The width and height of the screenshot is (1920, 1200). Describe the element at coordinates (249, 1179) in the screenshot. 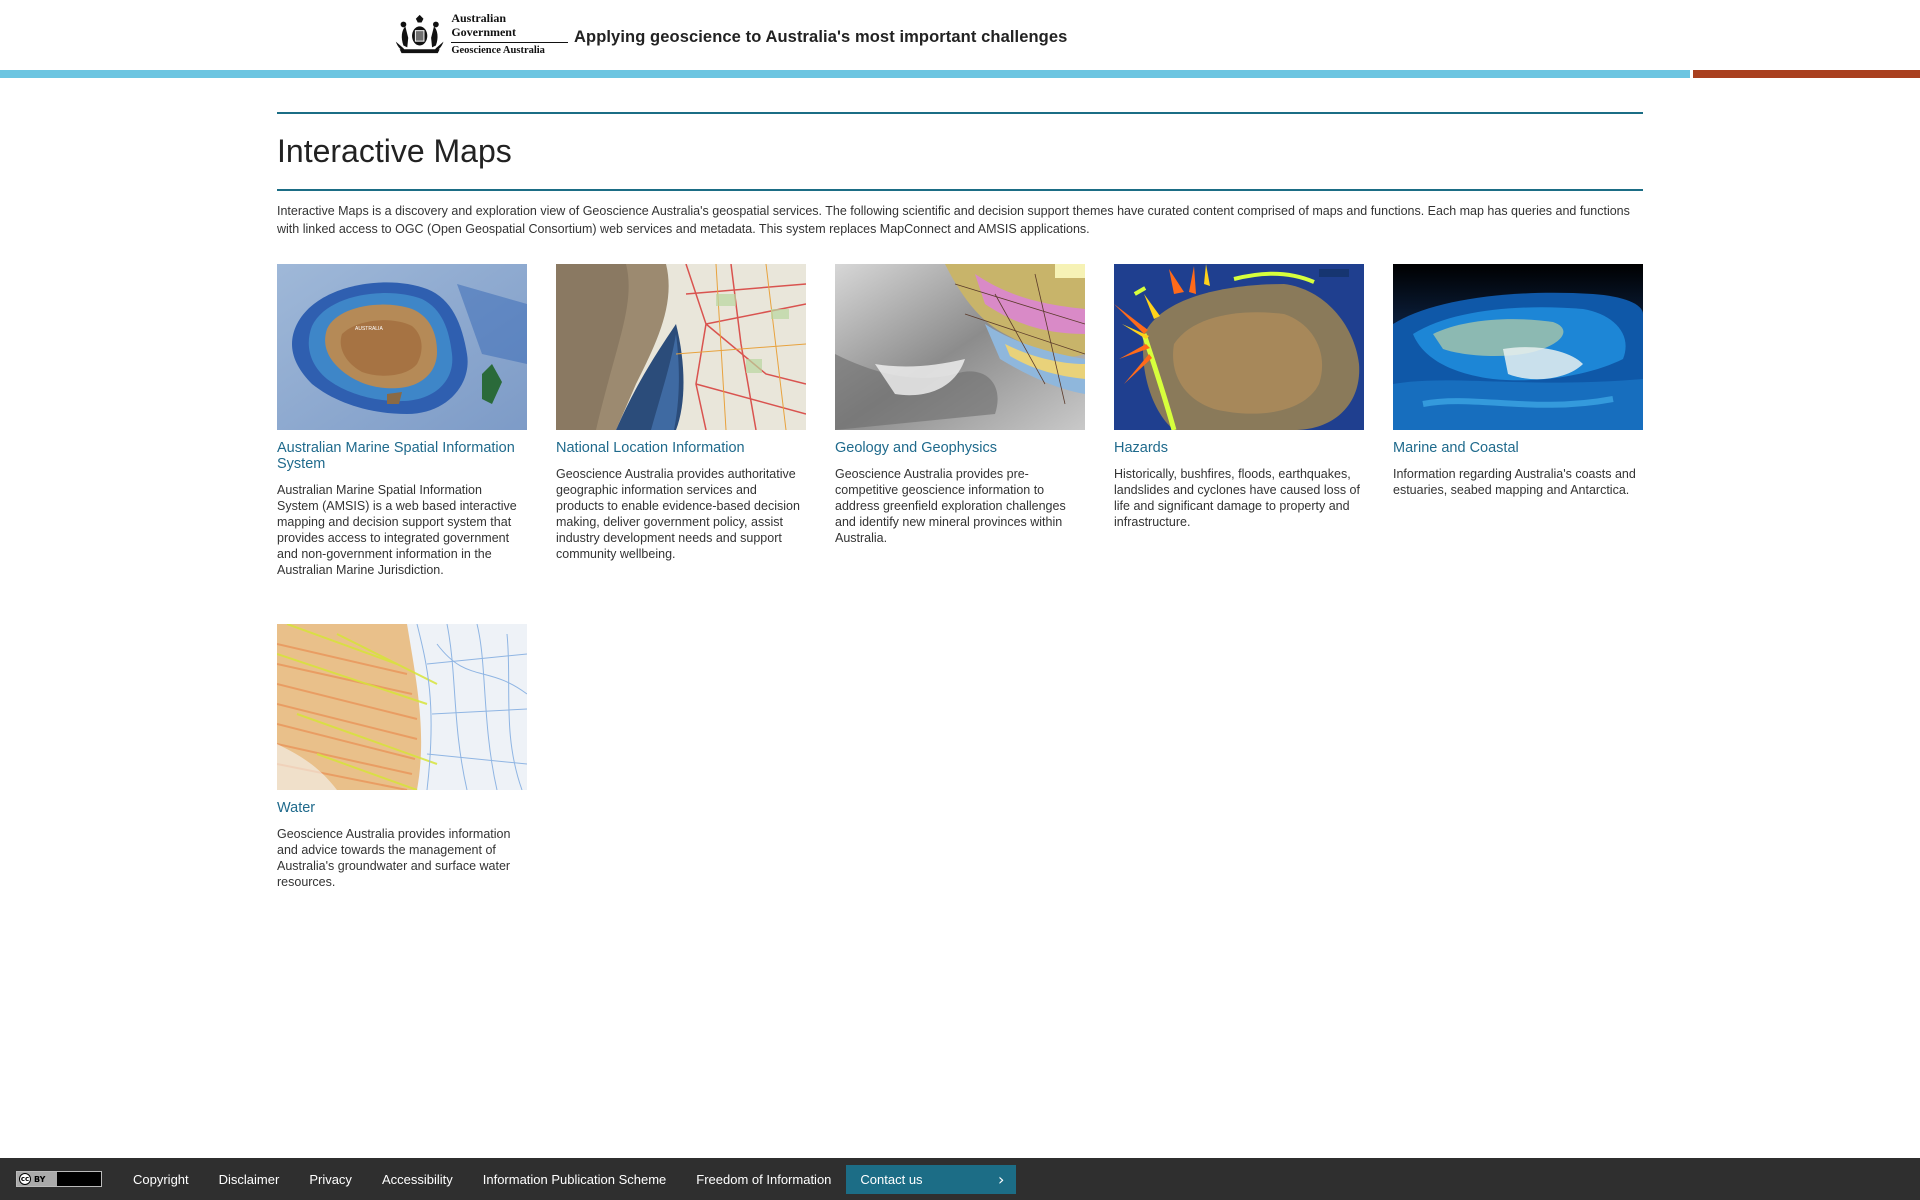

I see `footer-link-disclaimer: Disclaimer` at that location.